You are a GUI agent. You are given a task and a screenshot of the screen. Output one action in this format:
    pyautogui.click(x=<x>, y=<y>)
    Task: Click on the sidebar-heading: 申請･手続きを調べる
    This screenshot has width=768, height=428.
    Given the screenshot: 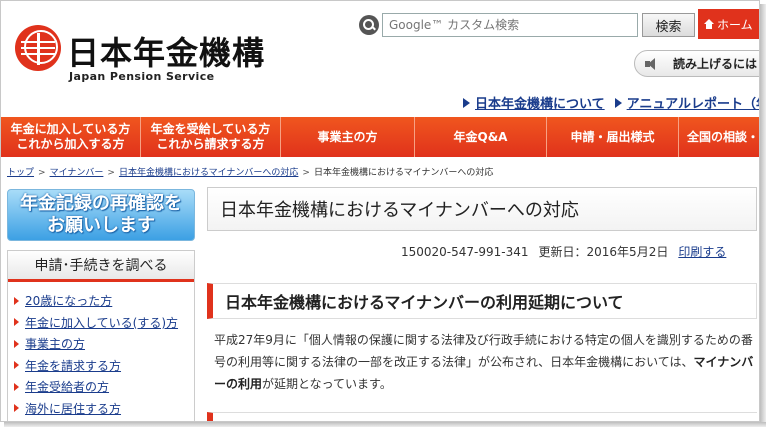 What is the action you would take?
    pyautogui.click(x=101, y=266)
    